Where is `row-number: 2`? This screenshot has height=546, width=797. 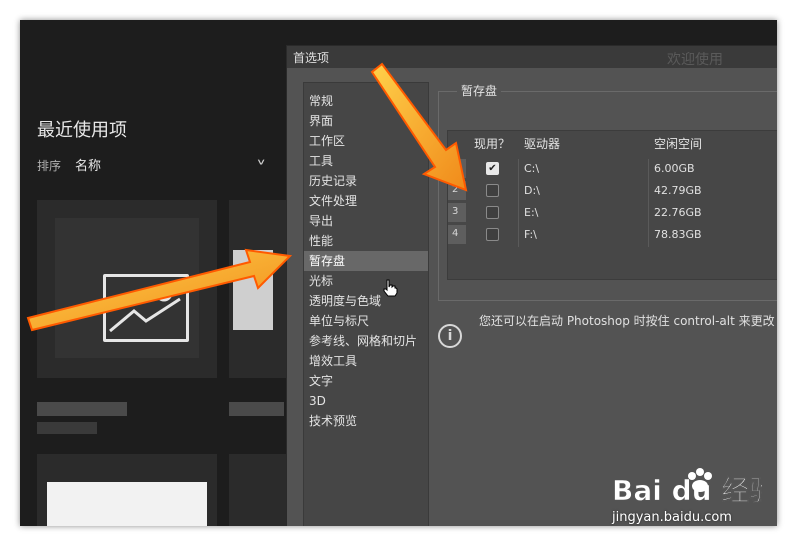 row-number: 2 is located at coordinates (457, 191).